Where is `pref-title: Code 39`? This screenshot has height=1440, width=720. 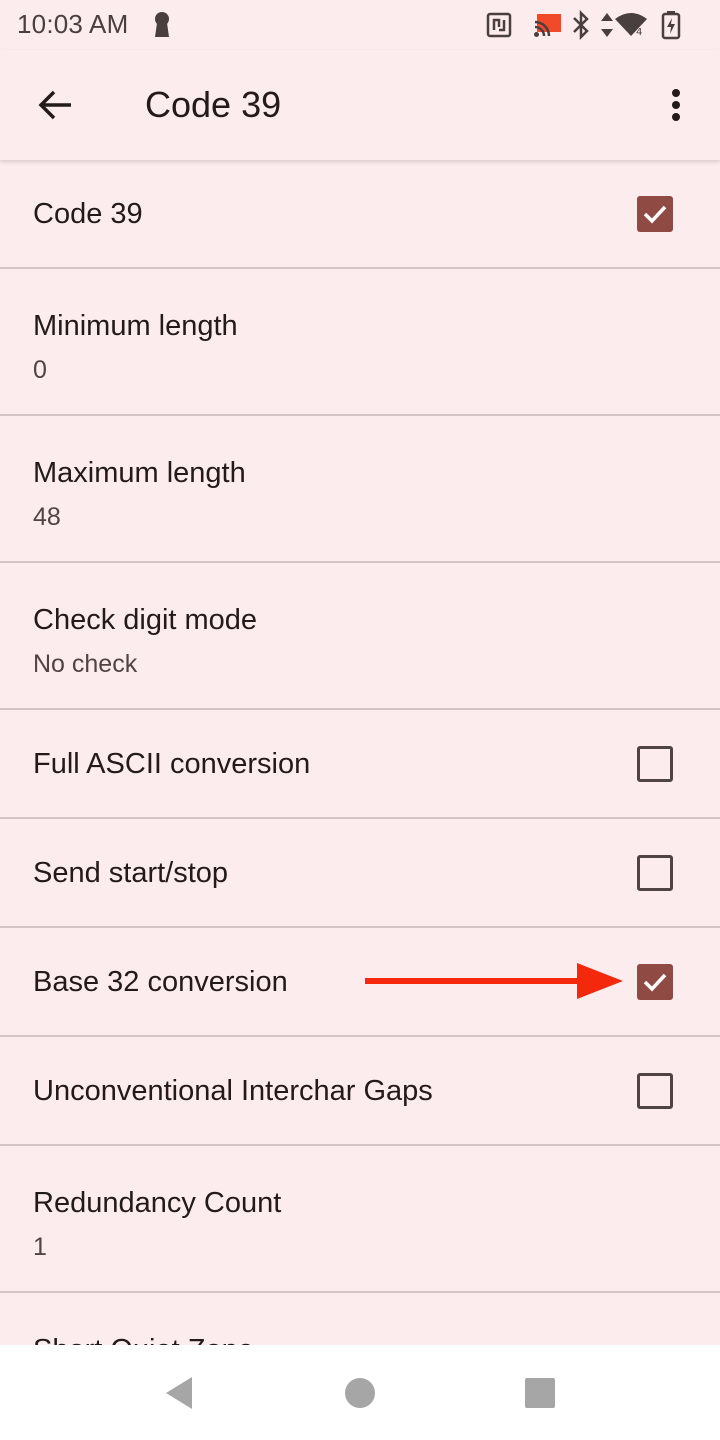 pref-title: Code 39 is located at coordinates (88, 214).